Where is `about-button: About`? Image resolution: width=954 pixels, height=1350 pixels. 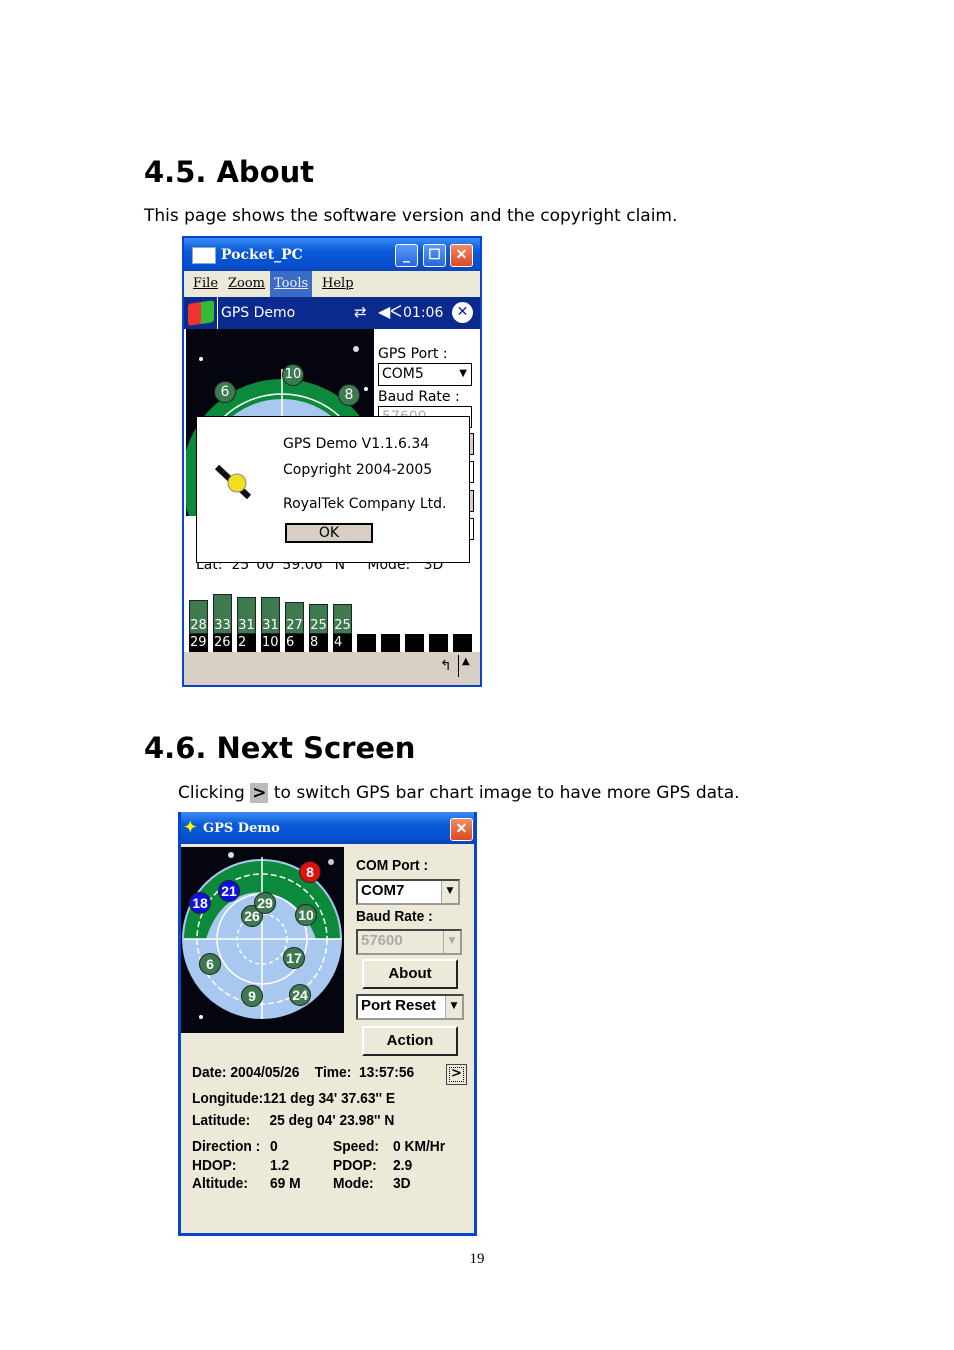 about-button: About is located at coordinates (410, 974).